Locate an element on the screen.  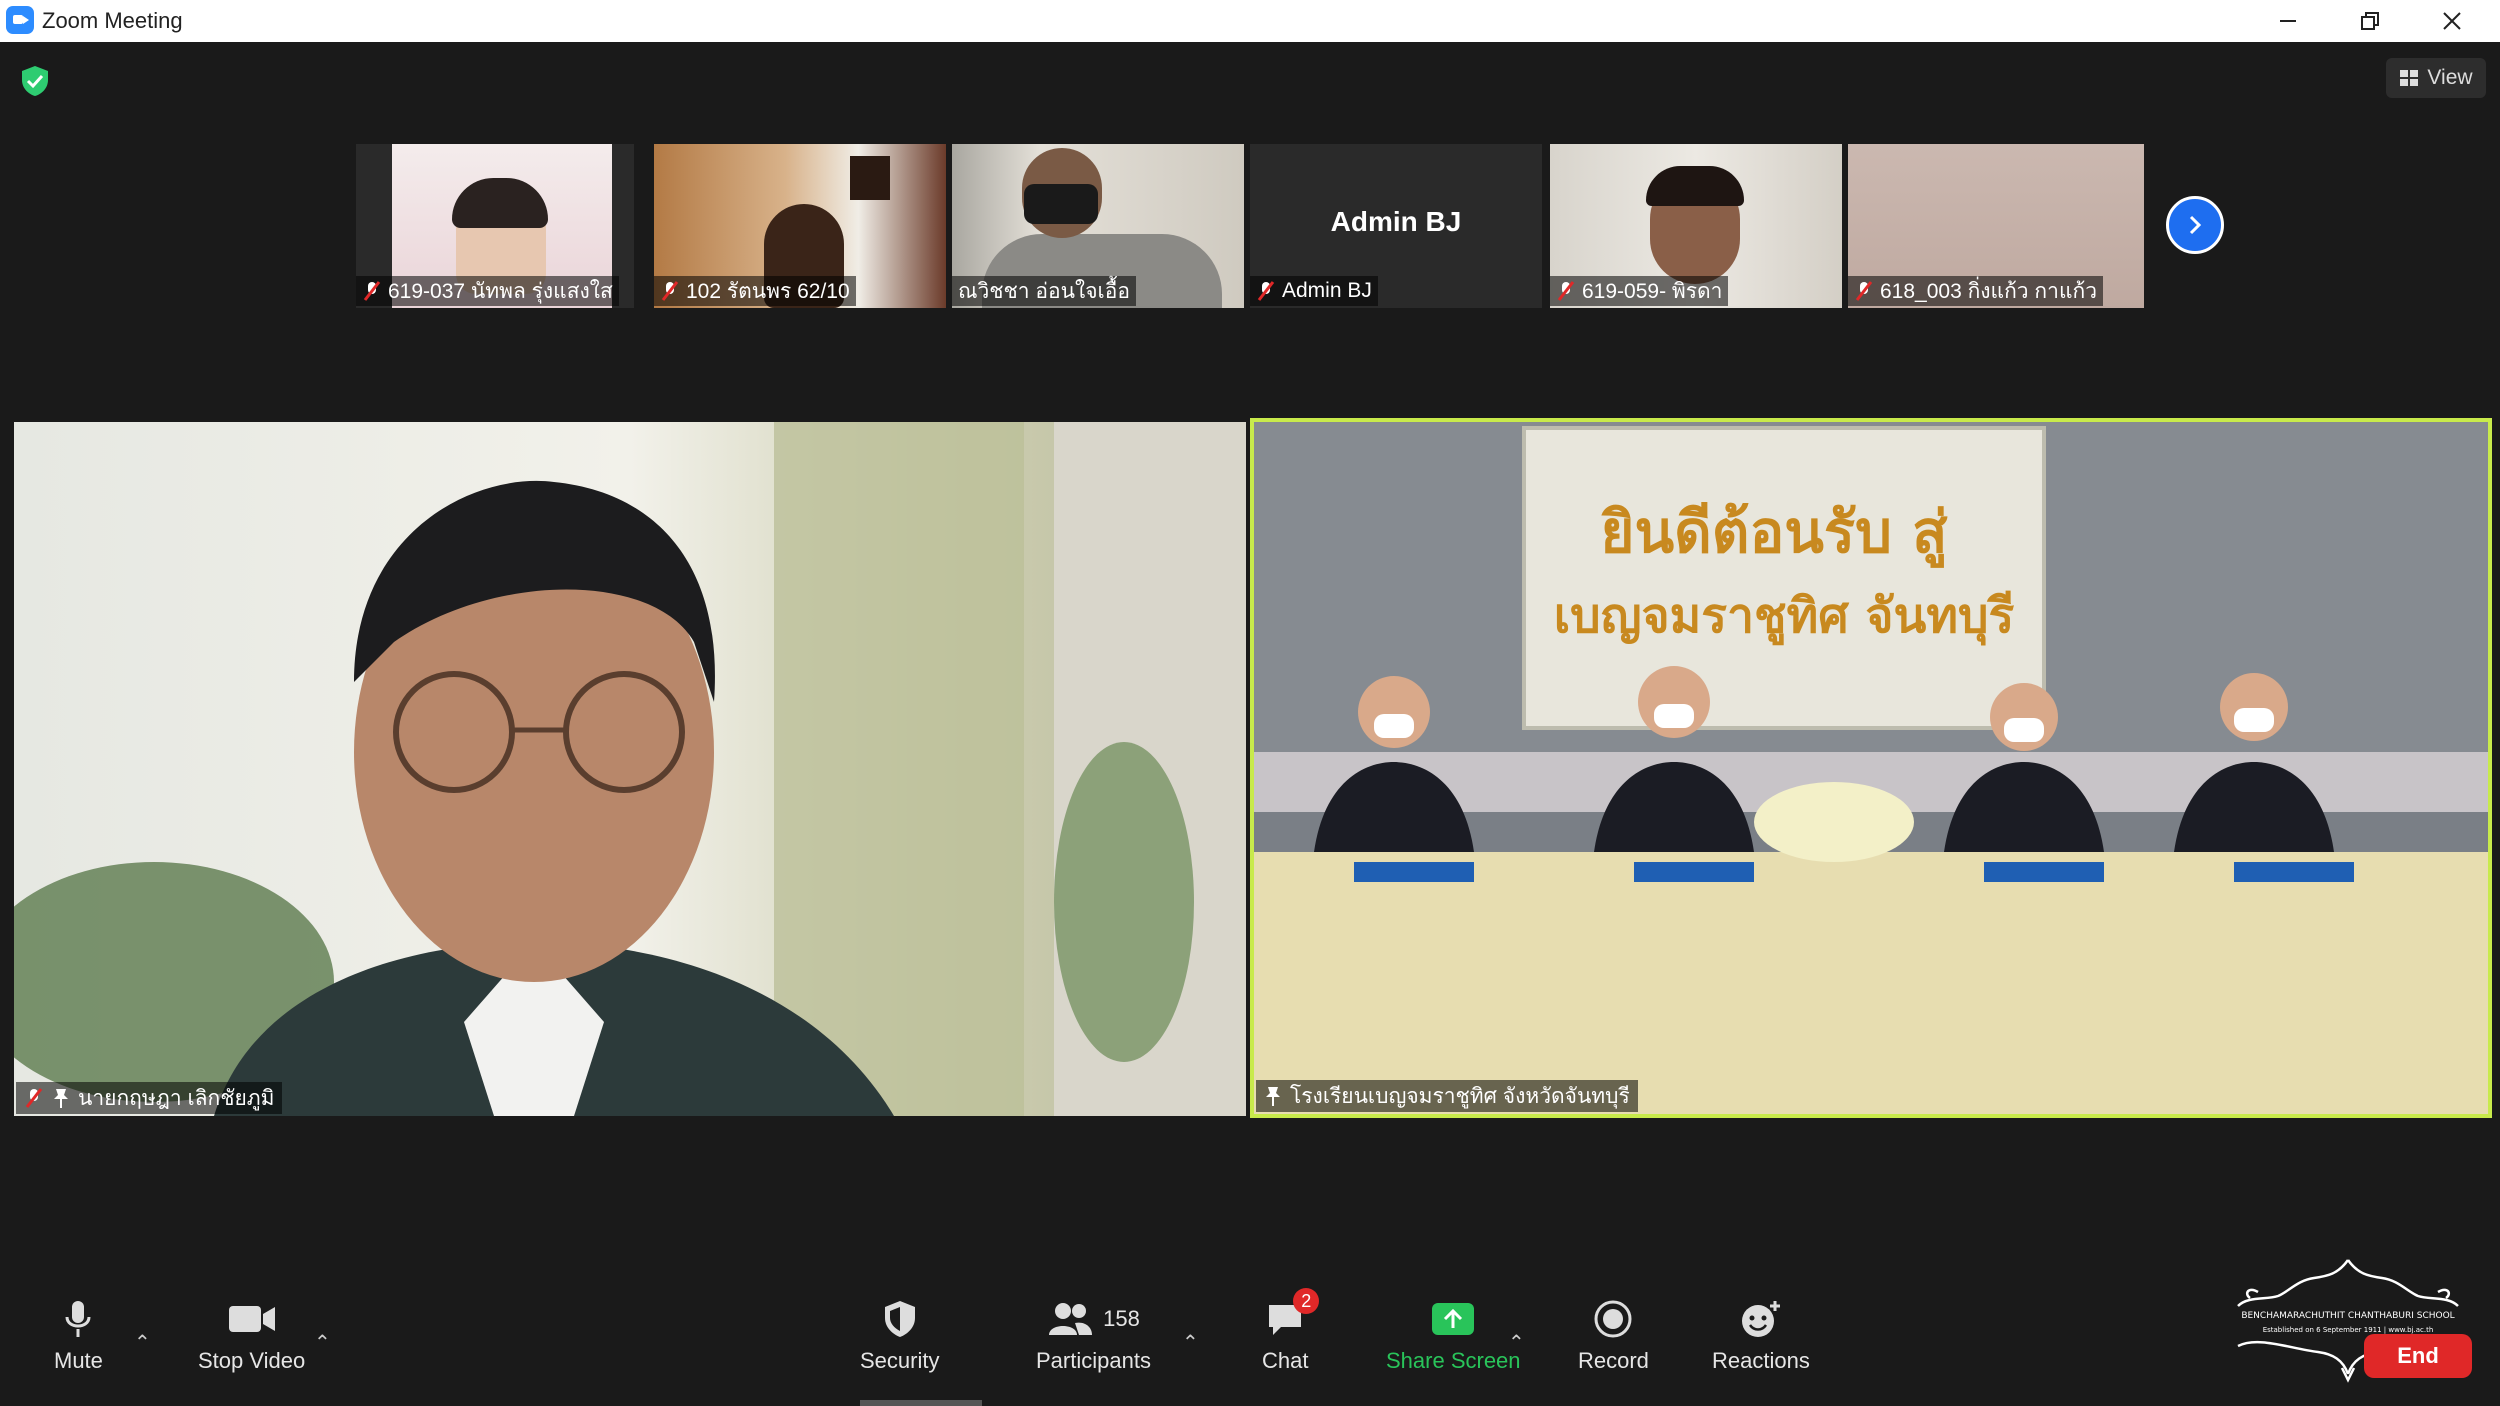
window-titlebar: Zoom Meeting is located at coordinates (1250, 21).